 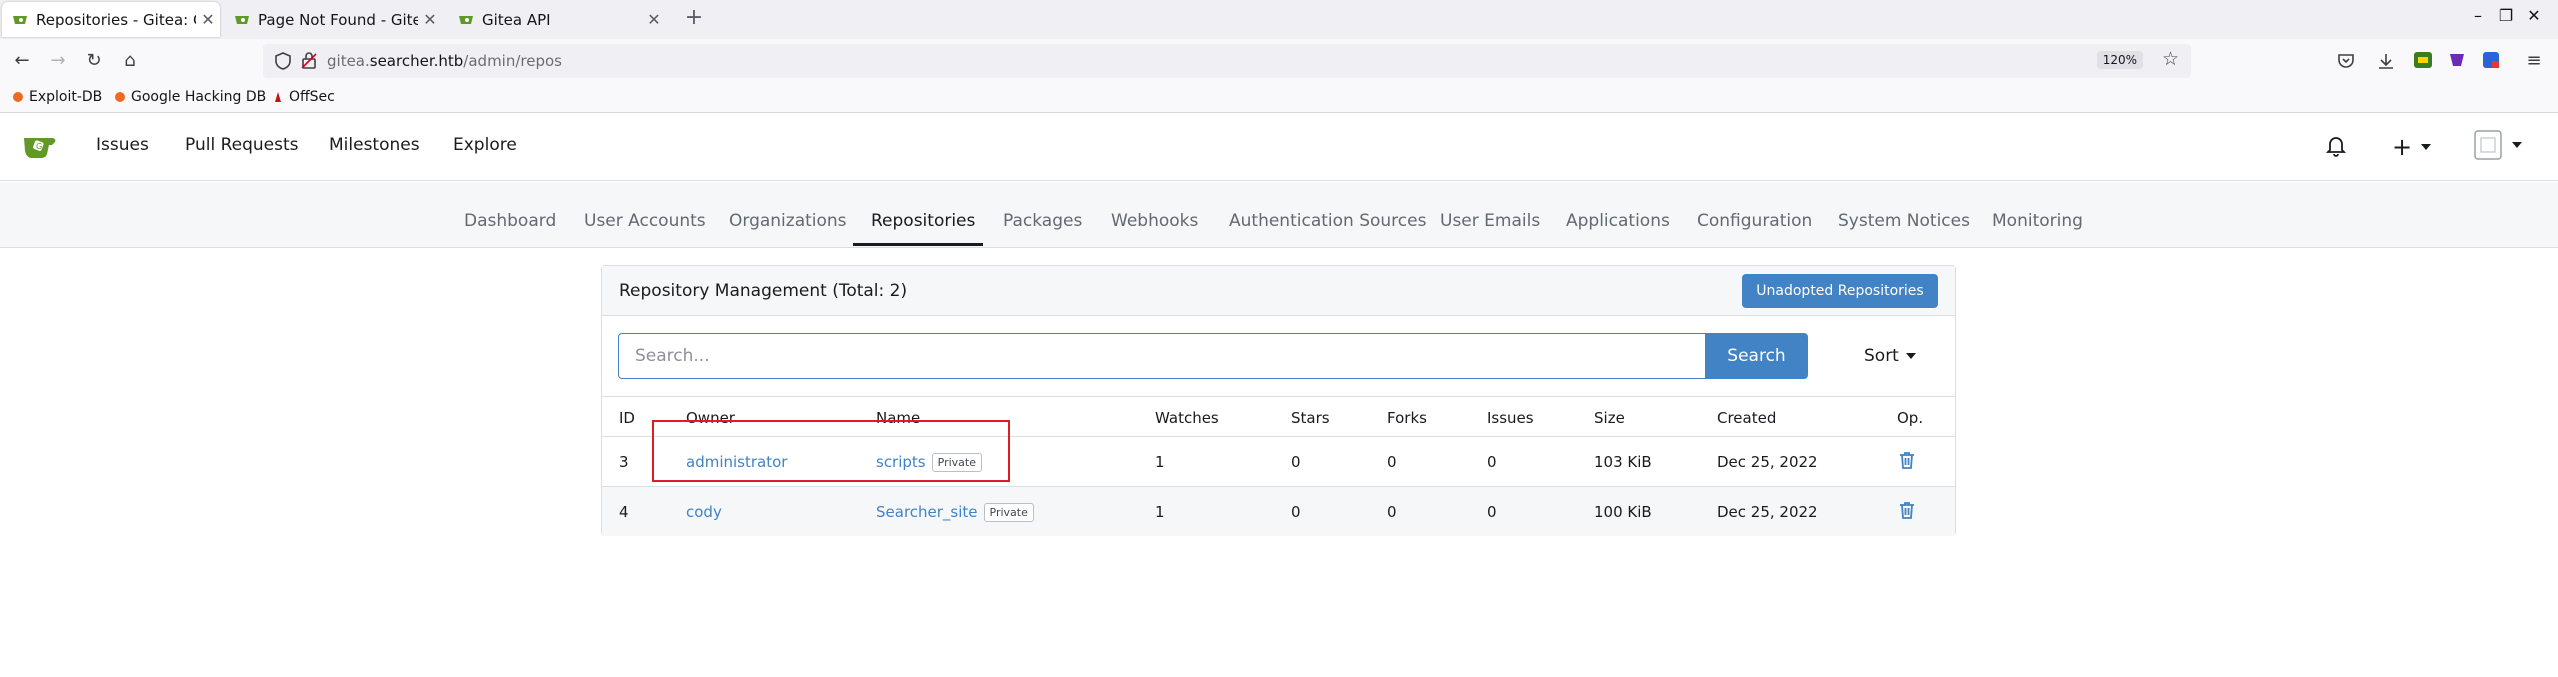 What do you see at coordinates (2386, 61) in the screenshot?
I see `download-icon` at bounding box center [2386, 61].